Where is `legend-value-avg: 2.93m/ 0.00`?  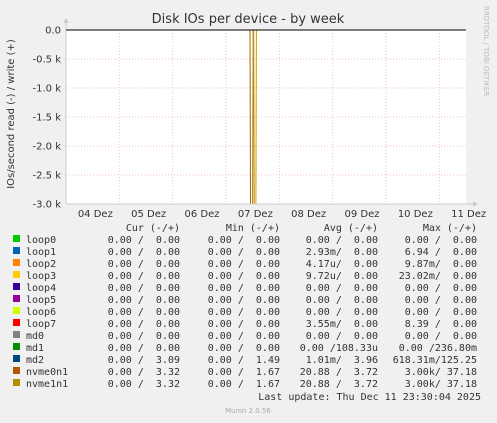
legend-value-avg: 2.93m/ 0.00 is located at coordinates (342, 252).